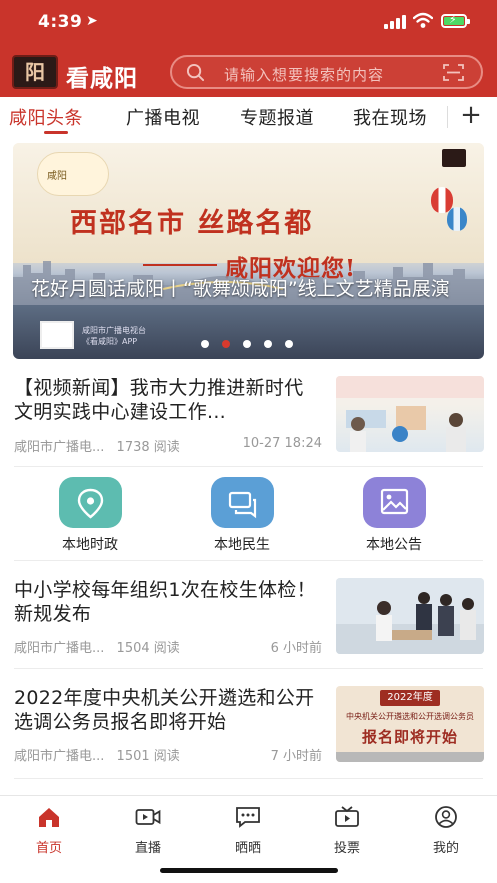 The height and width of the screenshot is (883, 497). Describe the element at coordinates (114, 336) in the screenshot. I see `banner-credit: 咸阳市广播电视台 《看咸阳》APP` at that location.